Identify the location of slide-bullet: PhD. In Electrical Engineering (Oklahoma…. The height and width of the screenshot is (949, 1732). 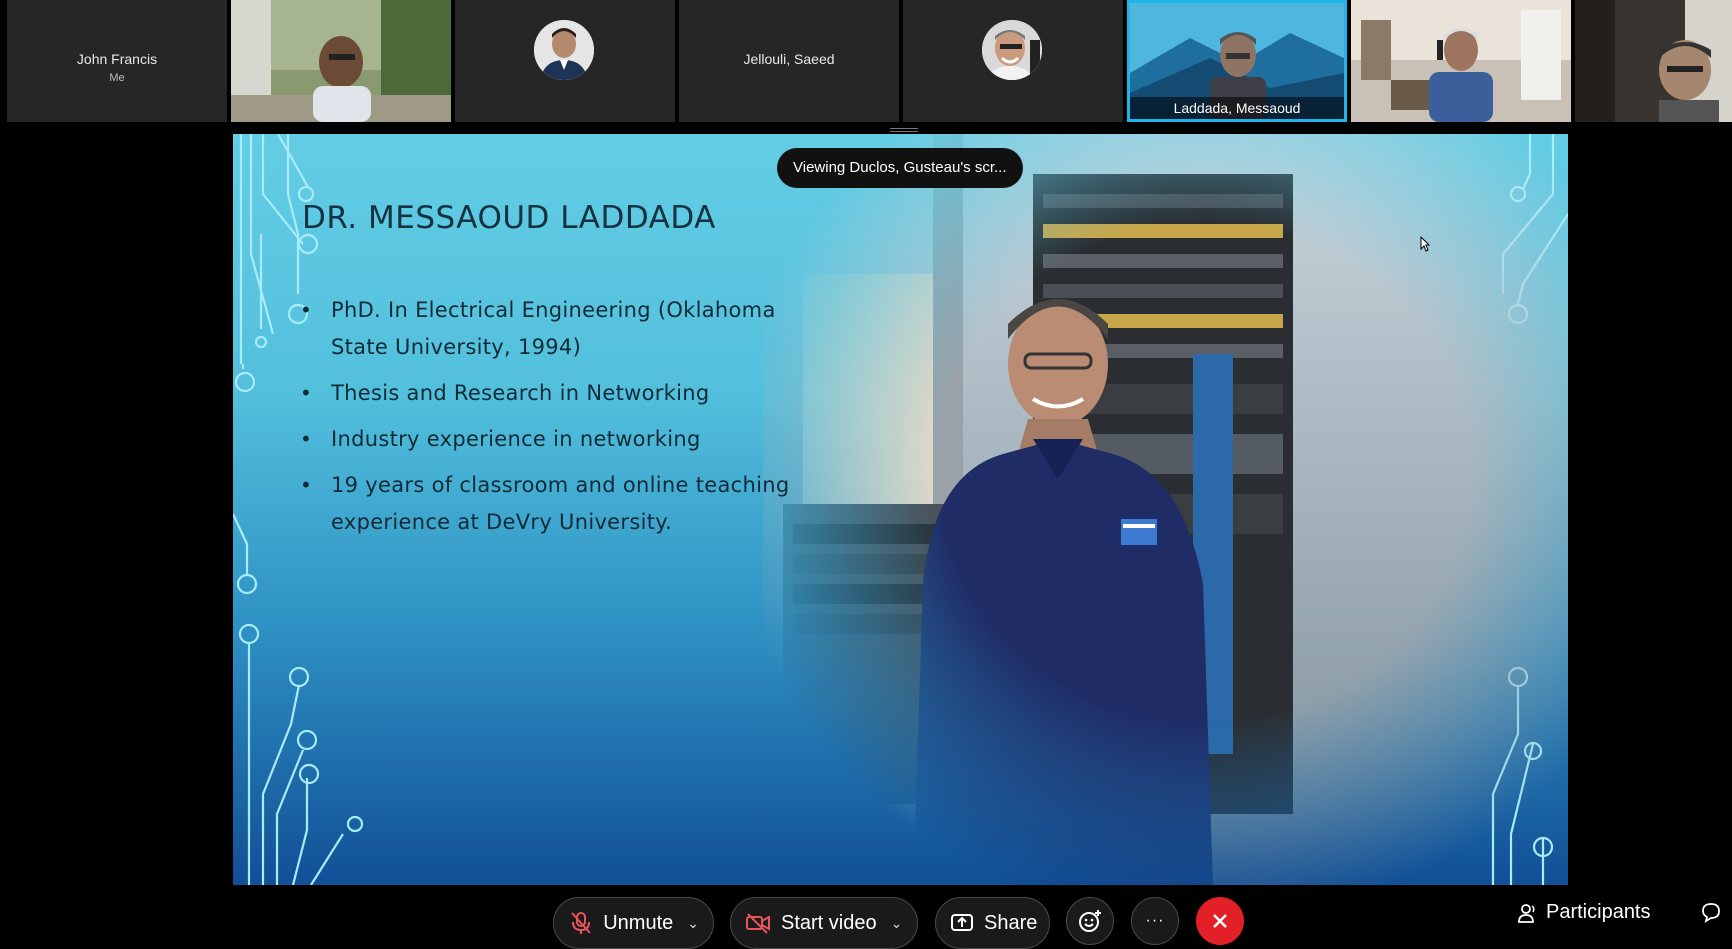
(560, 329).